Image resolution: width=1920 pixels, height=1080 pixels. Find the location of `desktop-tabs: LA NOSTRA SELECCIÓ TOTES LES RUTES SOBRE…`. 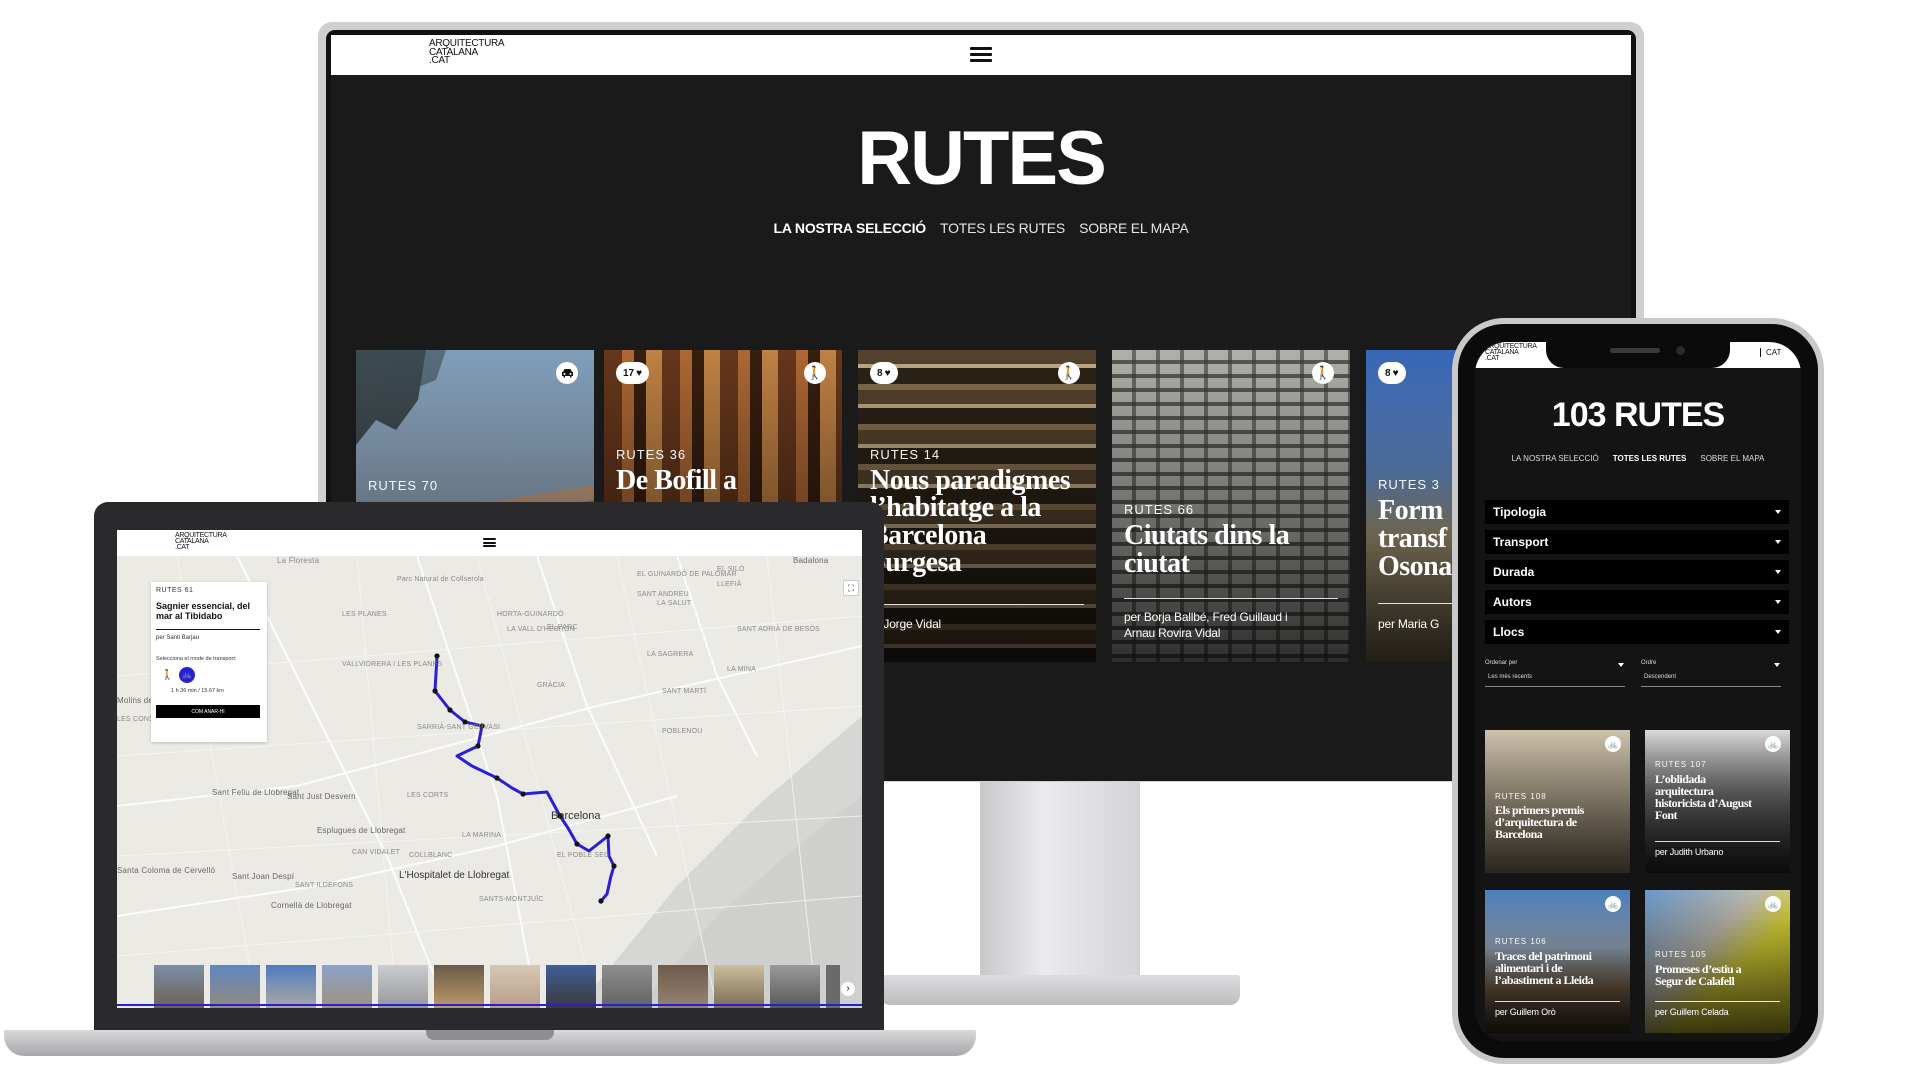

desktop-tabs: LA NOSTRA SELECCIÓ TOTES LES RUTES SOBRE… is located at coordinates (981, 228).